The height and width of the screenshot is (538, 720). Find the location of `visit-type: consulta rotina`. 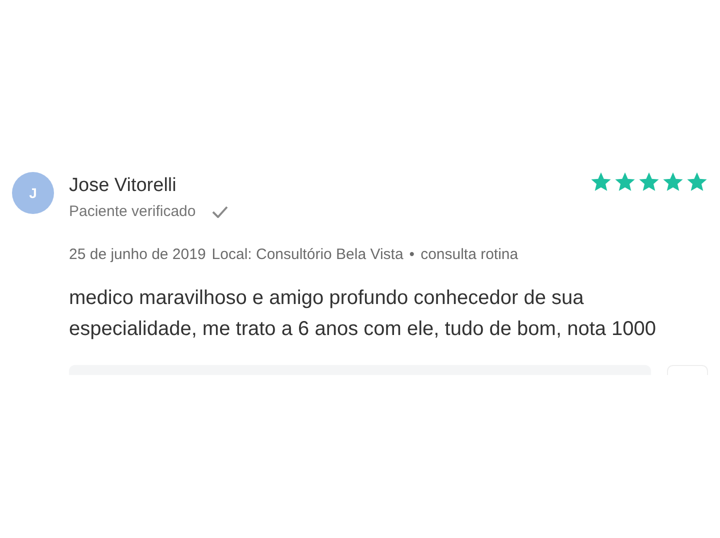

visit-type: consulta rotina is located at coordinates (469, 254).